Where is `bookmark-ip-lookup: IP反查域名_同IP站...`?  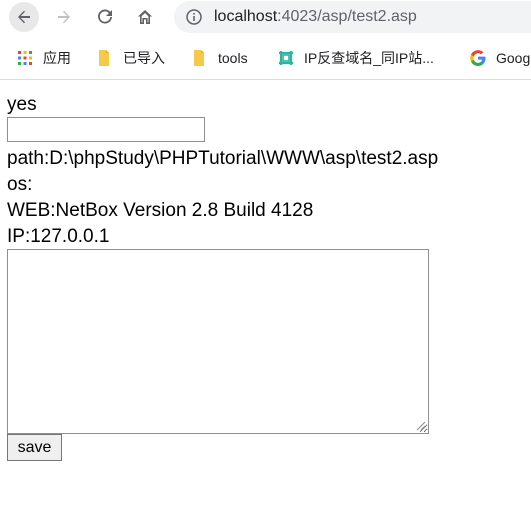
bookmark-ip-lookup: IP反查域名_同IP站... is located at coordinates (356, 58).